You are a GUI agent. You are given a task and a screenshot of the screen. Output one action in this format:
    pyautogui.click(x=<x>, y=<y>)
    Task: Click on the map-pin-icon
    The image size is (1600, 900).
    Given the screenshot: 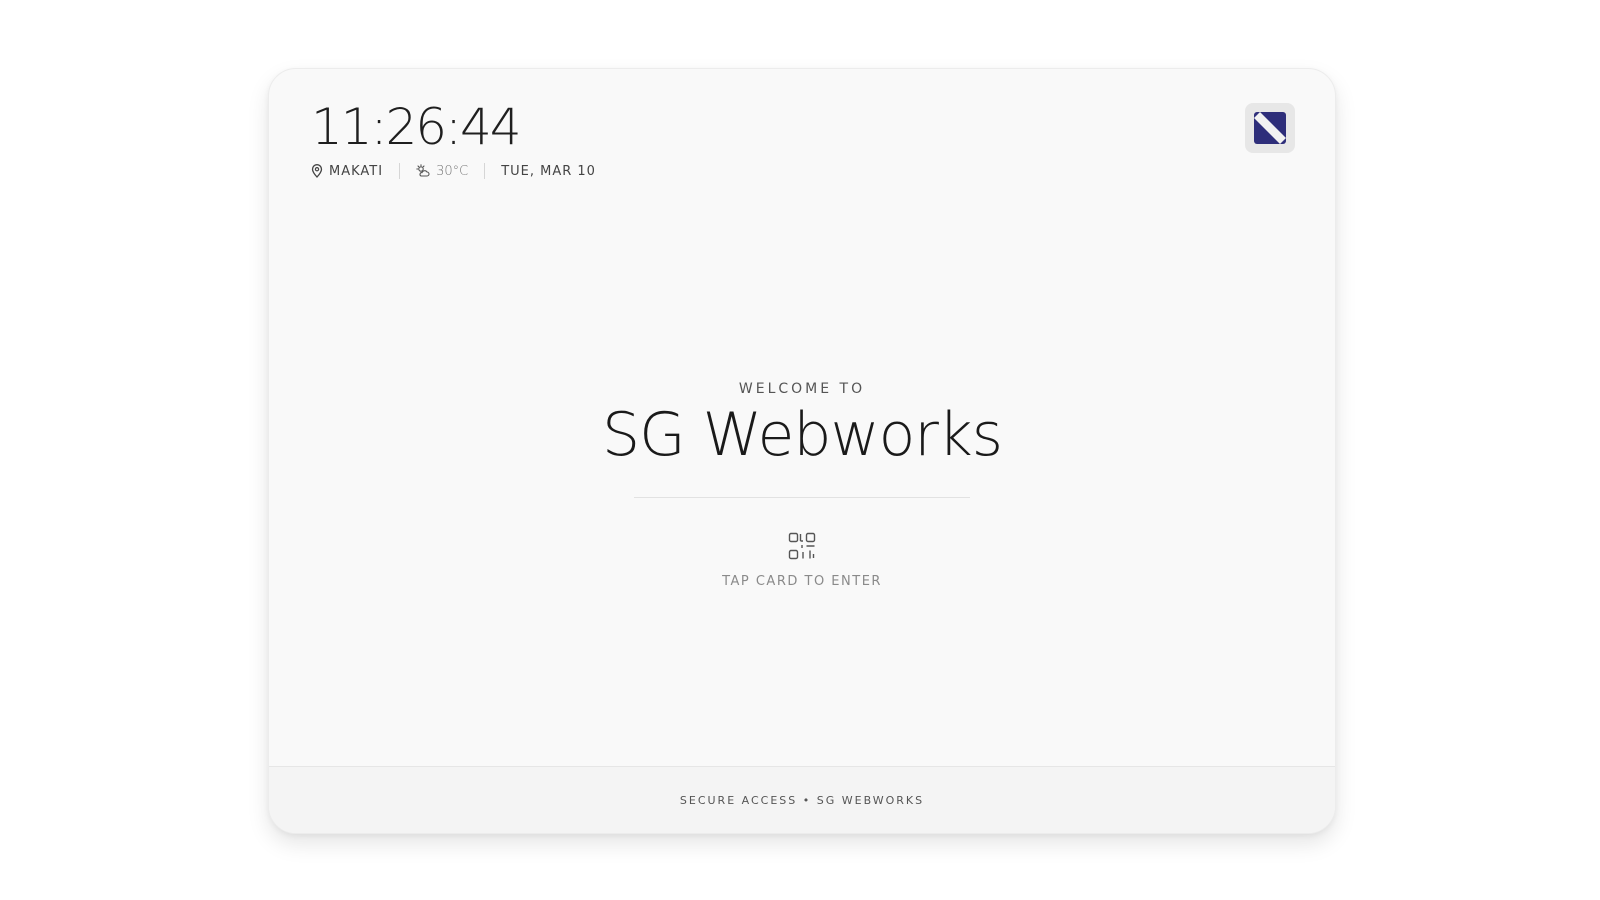 What is the action you would take?
    pyautogui.click(x=317, y=171)
    